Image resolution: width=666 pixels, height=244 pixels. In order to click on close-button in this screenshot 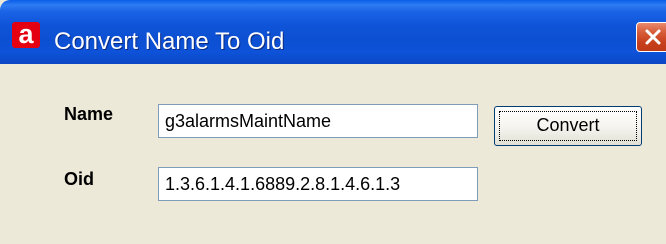, I will do `click(651, 37)`.